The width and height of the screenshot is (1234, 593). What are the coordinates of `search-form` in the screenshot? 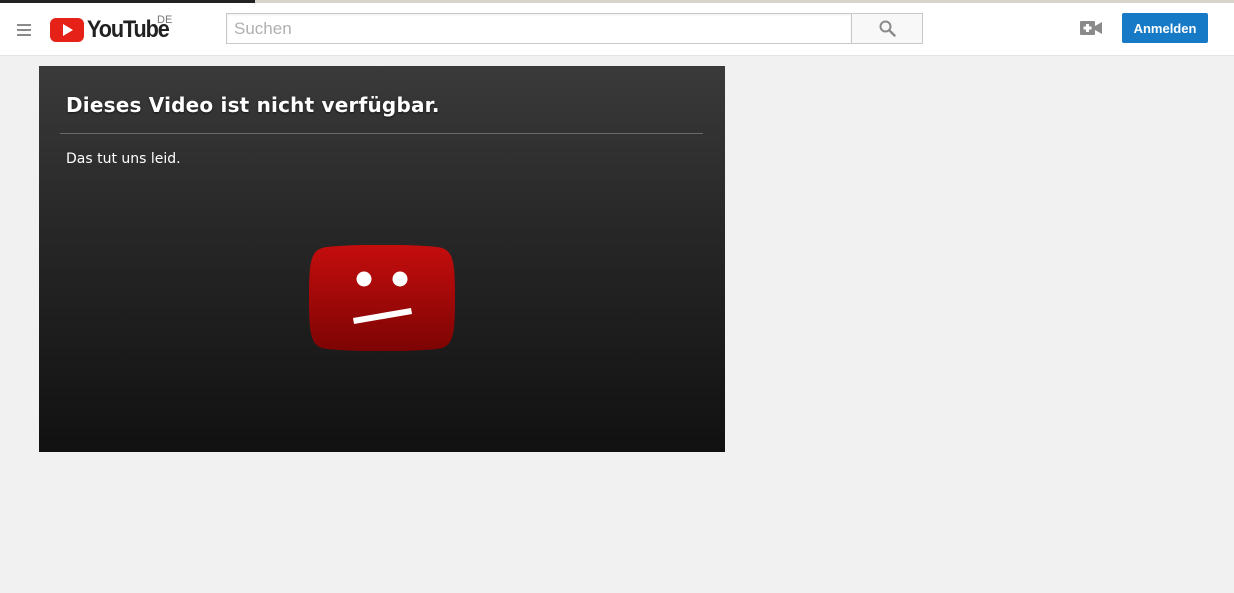 It's located at (574, 28).